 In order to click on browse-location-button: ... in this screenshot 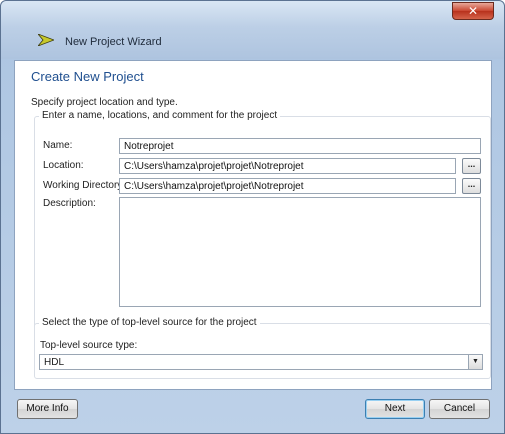, I will do `click(471, 166)`.